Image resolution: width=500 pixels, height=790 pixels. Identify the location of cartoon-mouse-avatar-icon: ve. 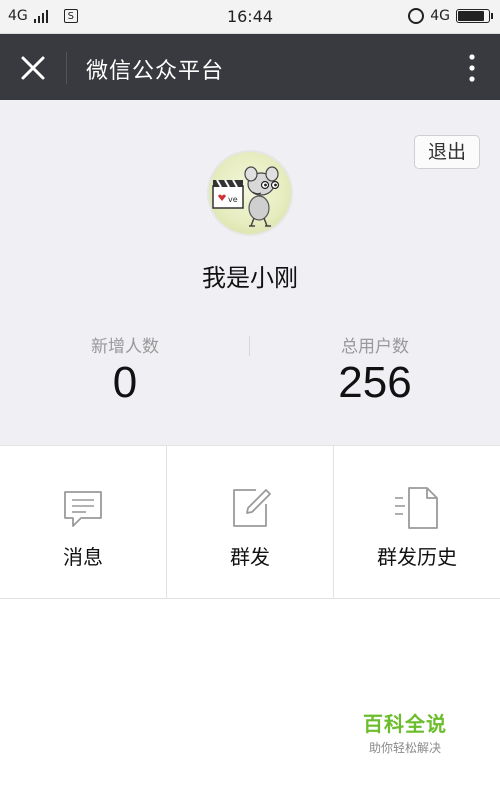
(246, 196).